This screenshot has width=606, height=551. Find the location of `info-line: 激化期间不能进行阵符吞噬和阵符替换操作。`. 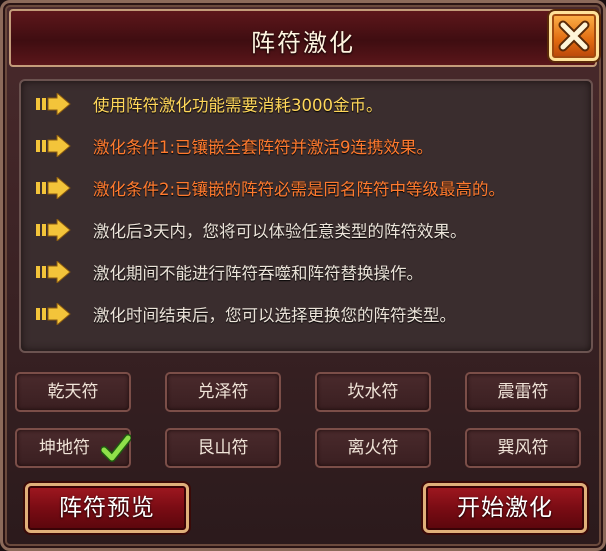

info-line: 激化期间不能进行阵符吞噬和阵符替换操作。 is located at coordinates (229, 272).